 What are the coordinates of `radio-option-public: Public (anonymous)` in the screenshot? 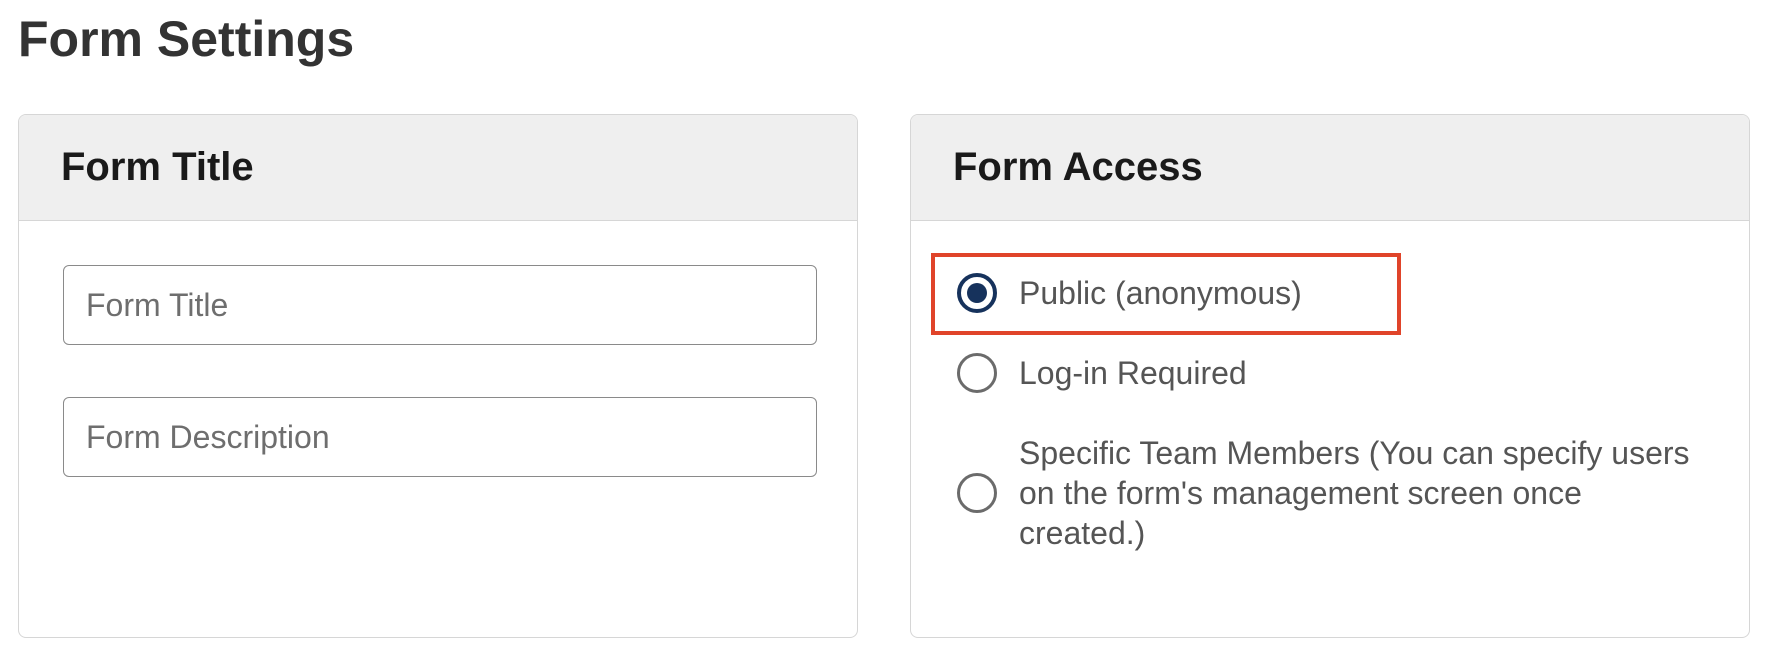 It's located at (1129, 293).